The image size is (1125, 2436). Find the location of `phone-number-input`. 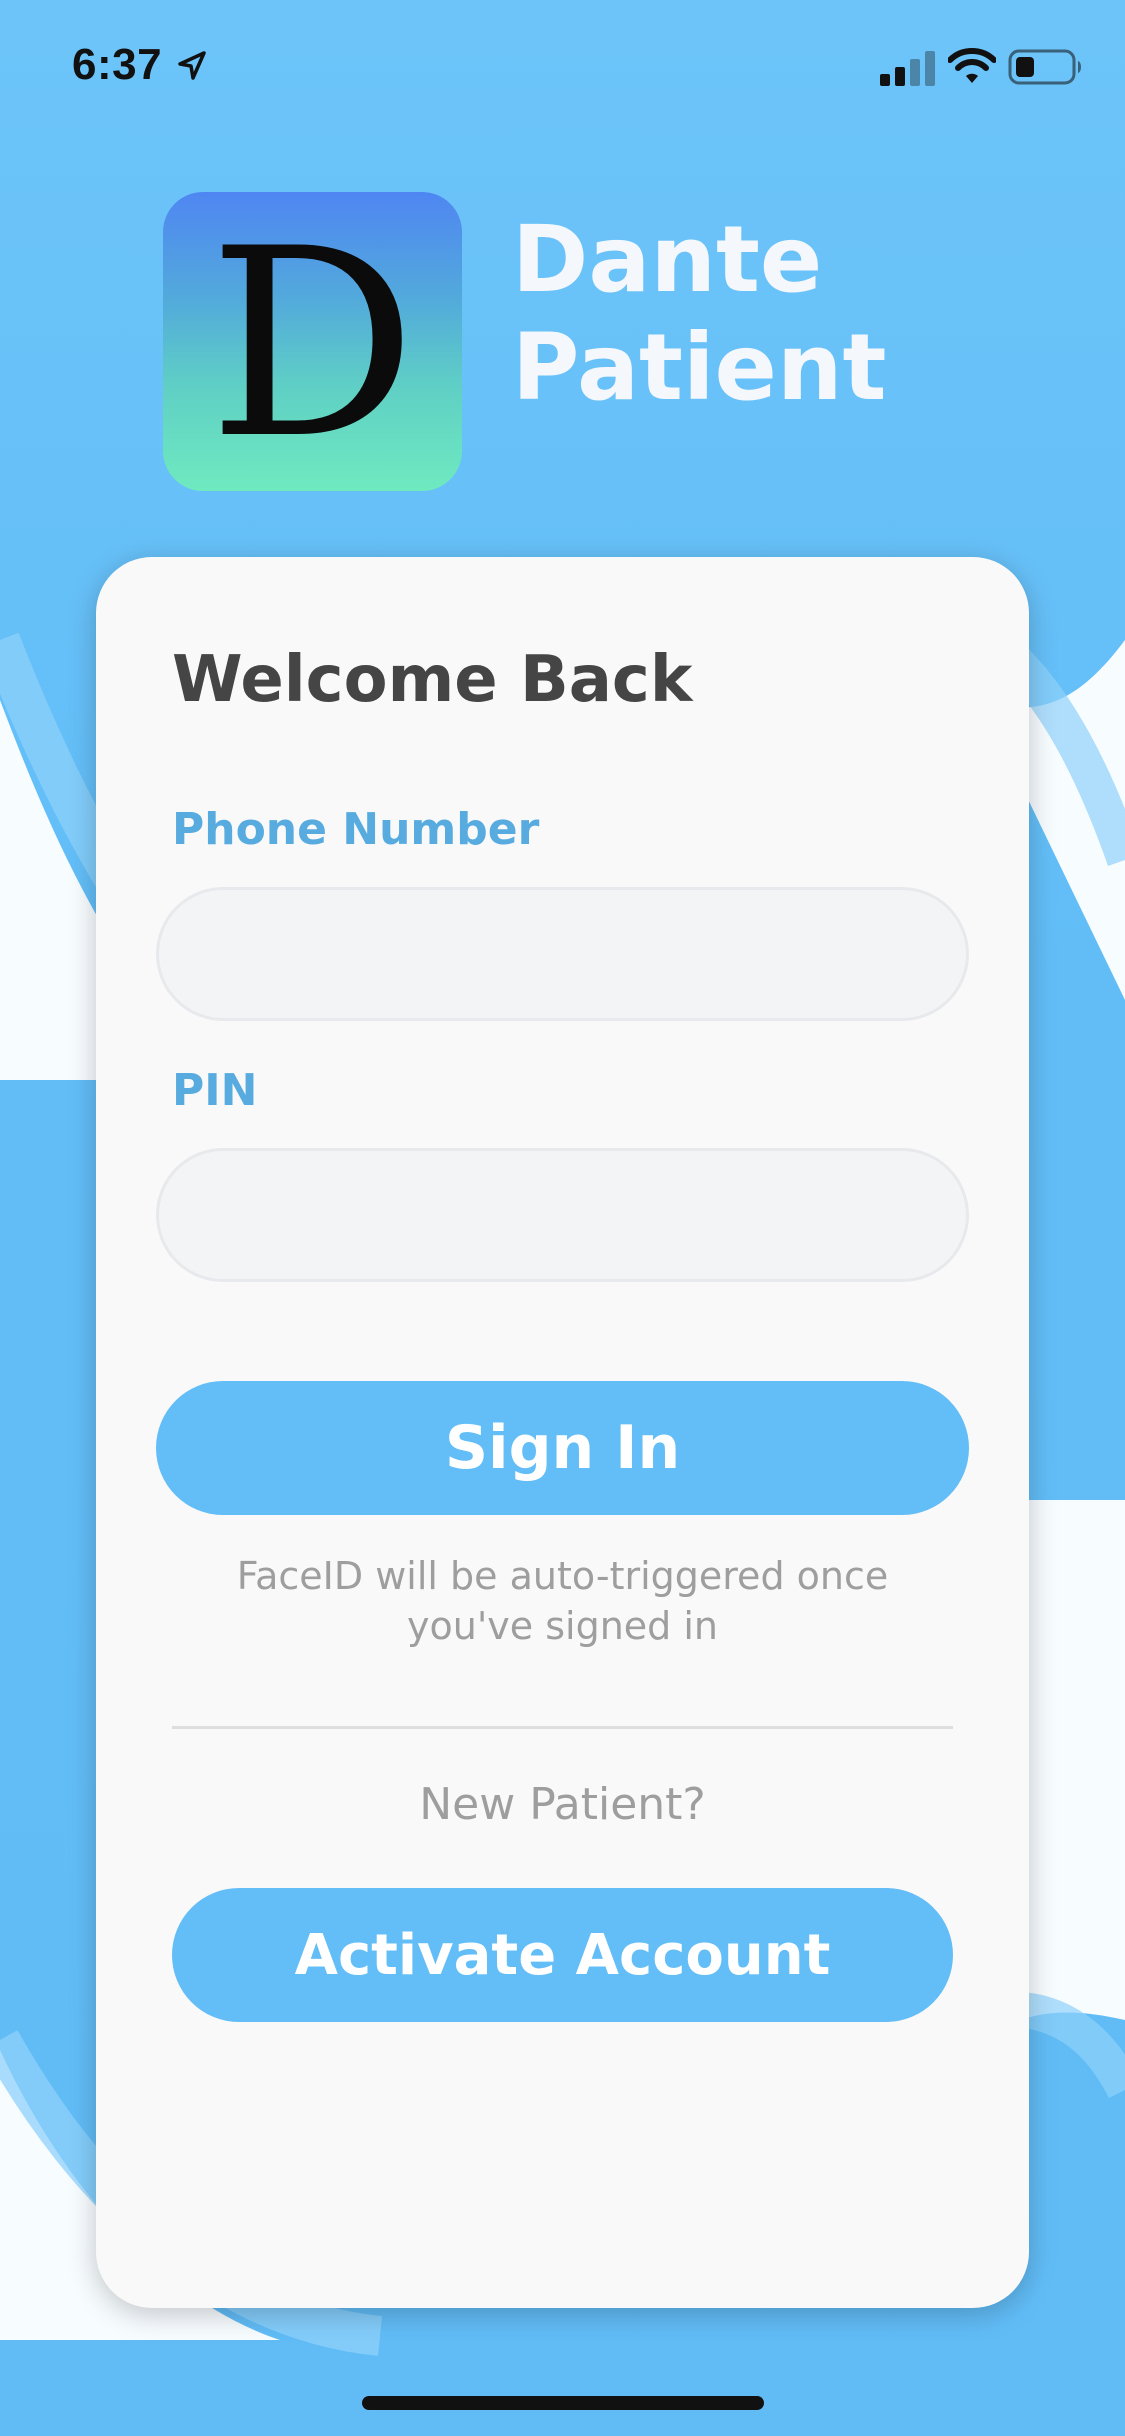

phone-number-input is located at coordinates (562, 954).